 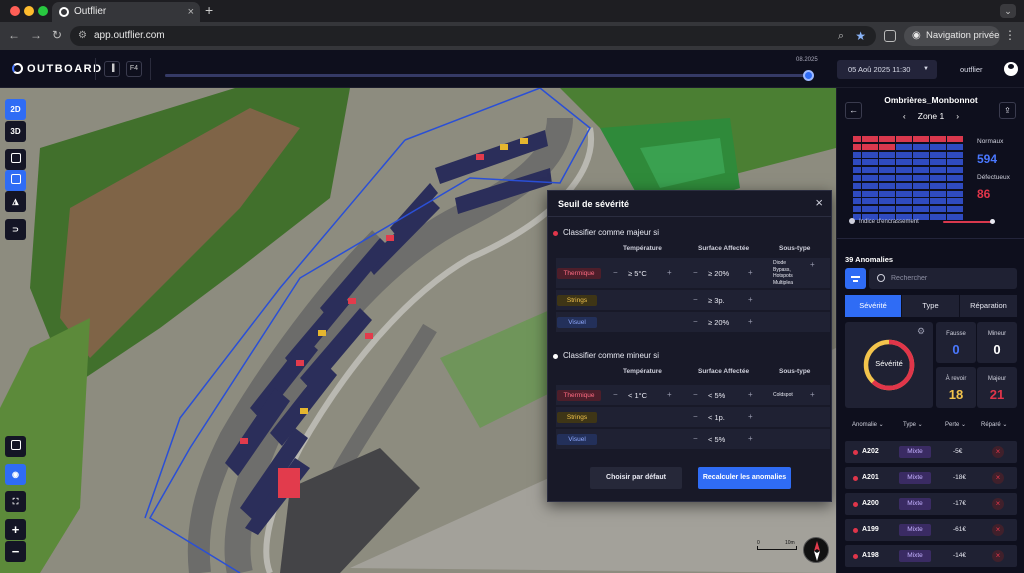 What do you see at coordinates (887, 69) in the screenshot?
I see `date-selector: 05 Aoû 2025 11:30 ▼` at bounding box center [887, 69].